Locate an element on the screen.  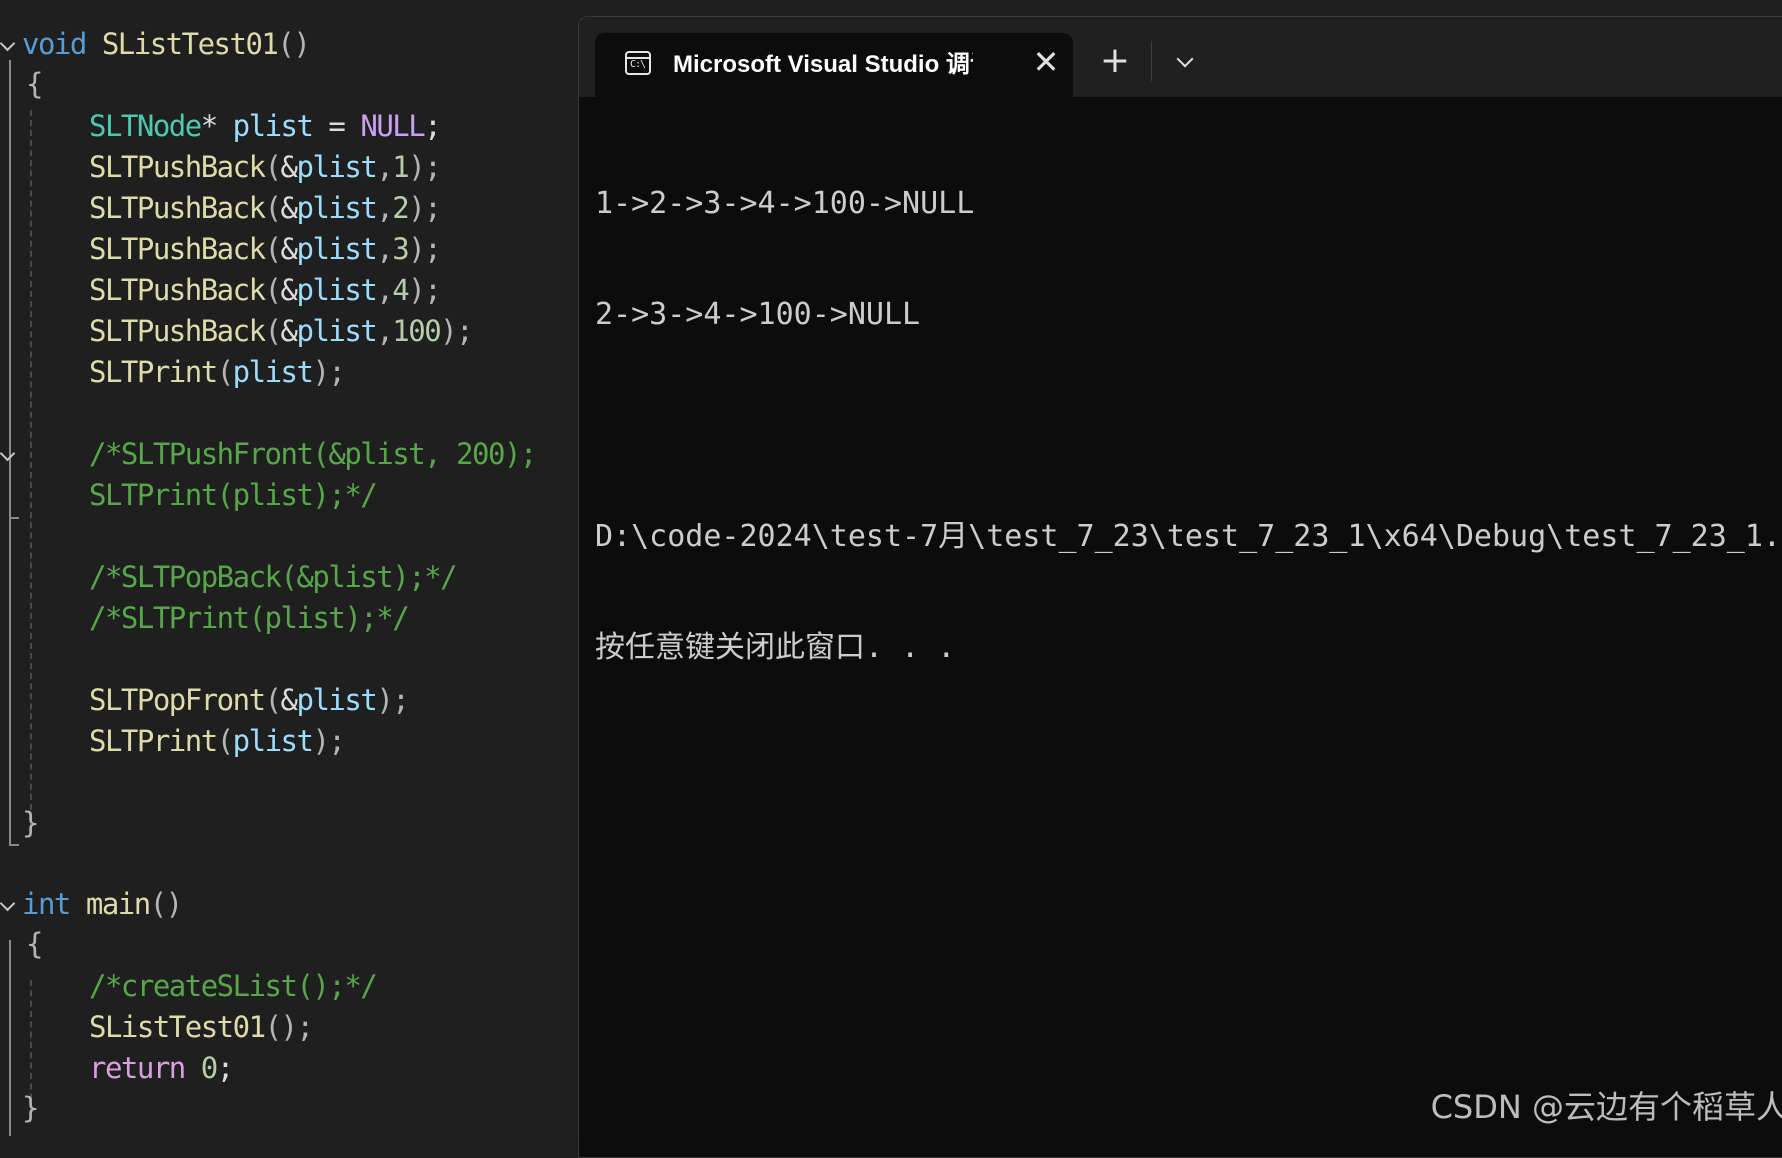
number: 4 is located at coordinates (400, 290).